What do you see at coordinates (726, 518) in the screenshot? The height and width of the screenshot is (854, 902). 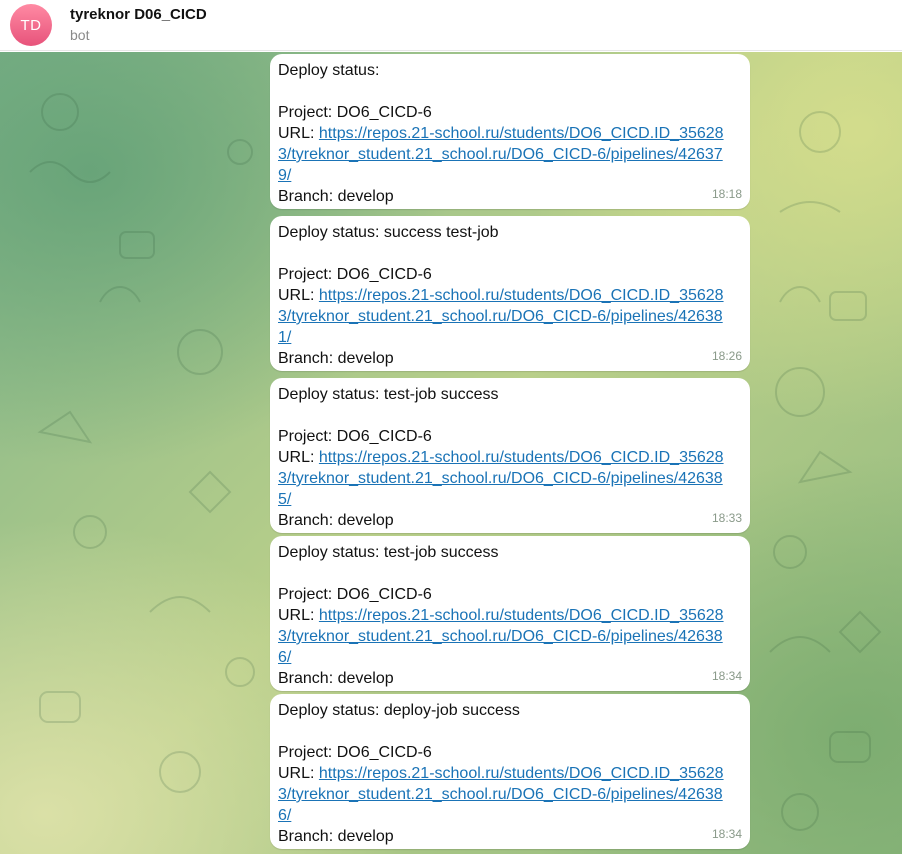 I see `message-timestamp: 18:33` at bounding box center [726, 518].